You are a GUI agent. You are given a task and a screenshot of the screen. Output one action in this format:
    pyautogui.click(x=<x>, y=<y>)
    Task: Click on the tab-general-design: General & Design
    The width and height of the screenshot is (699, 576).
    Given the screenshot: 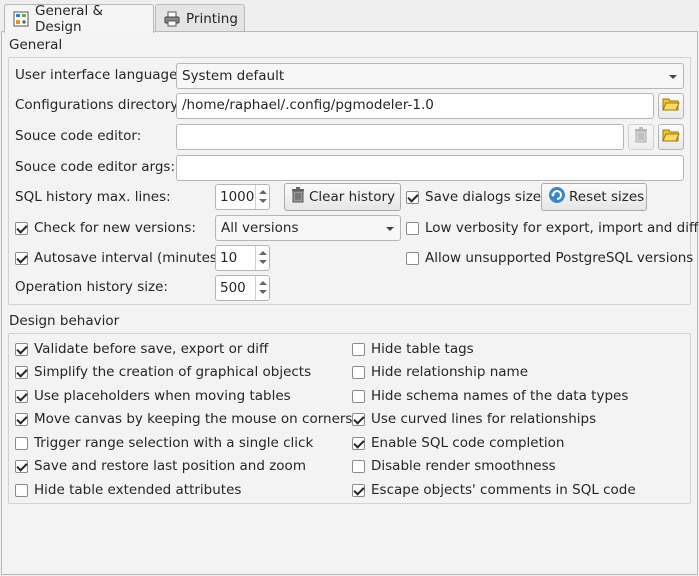 What is the action you would take?
    pyautogui.click(x=79, y=19)
    